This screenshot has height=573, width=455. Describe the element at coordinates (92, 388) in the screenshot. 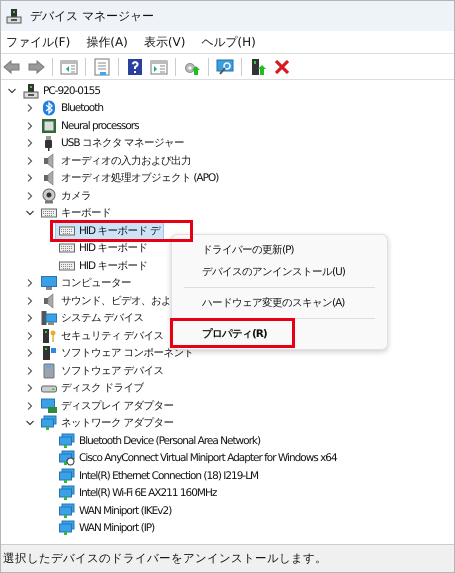

I see `tree-item: ディスク ドライブ` at that location.